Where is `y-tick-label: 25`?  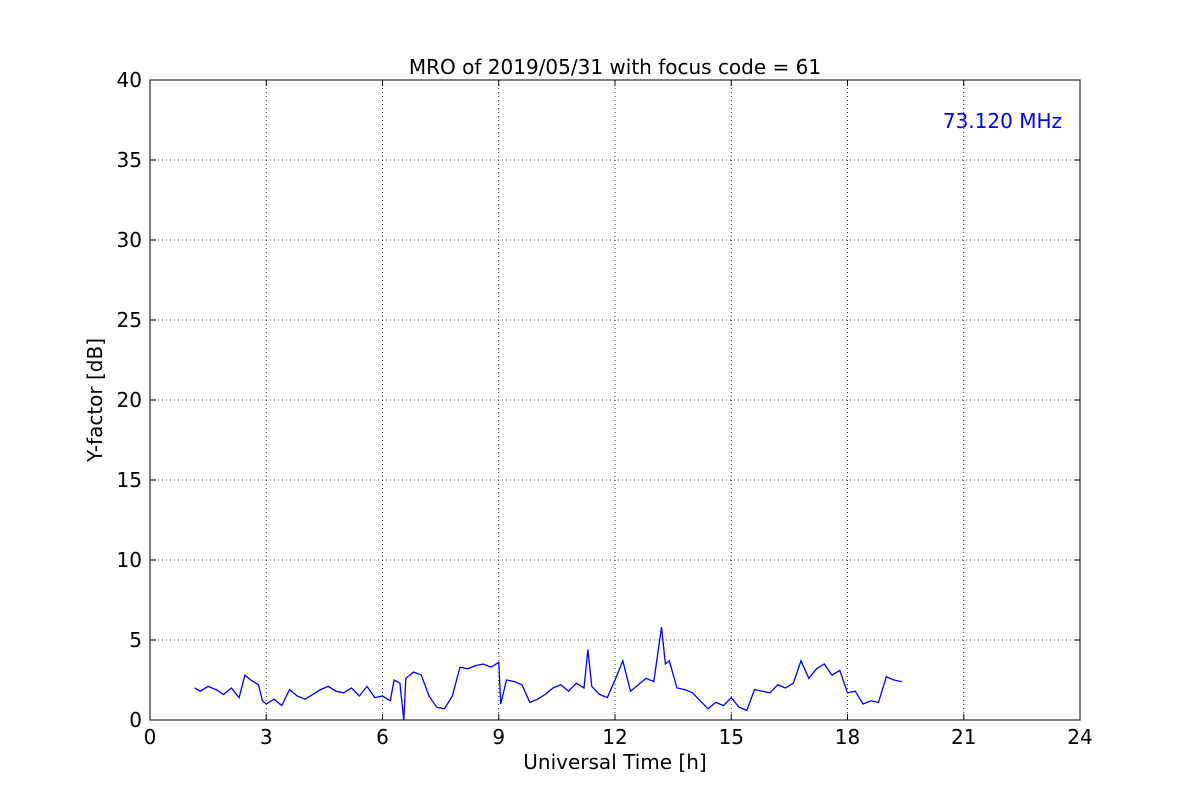 y-tick-label: 25 is located at coordinates (129, 320).